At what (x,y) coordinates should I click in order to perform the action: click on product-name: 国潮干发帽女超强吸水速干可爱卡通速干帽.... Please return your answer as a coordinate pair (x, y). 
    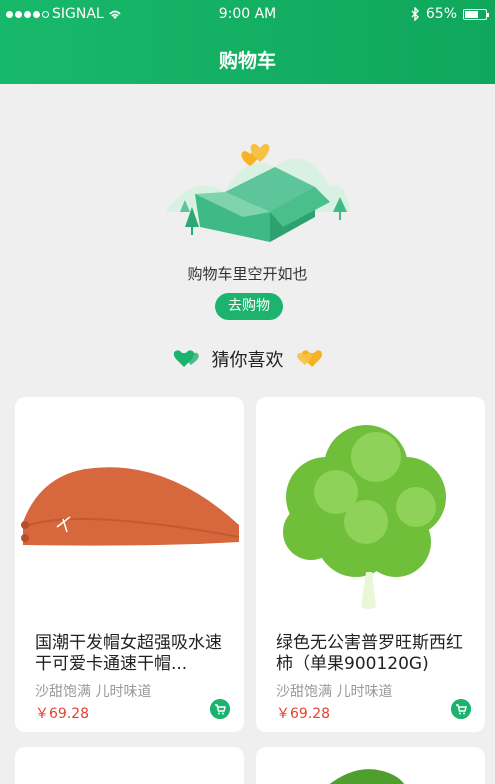
    Looking at the image, I should click on (128, 653).